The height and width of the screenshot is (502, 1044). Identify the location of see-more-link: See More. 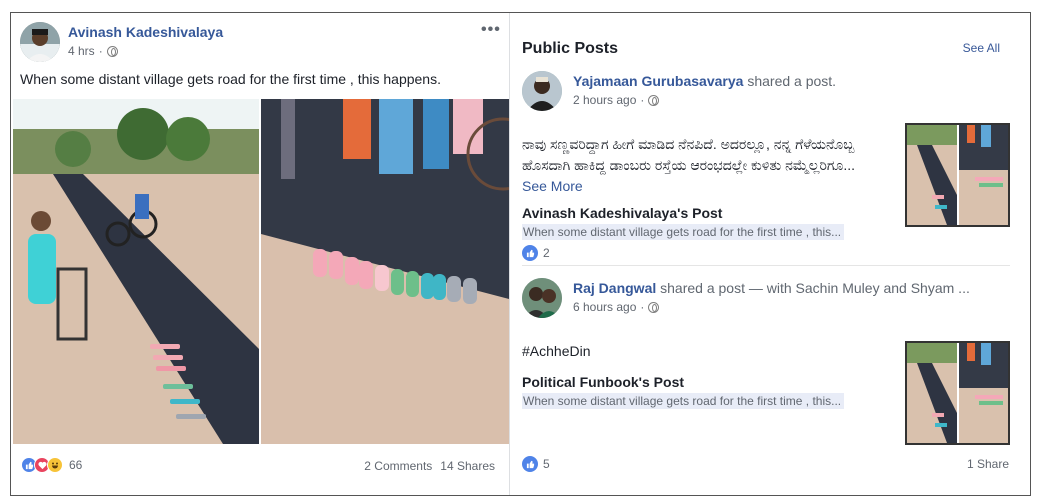
(552, 186).